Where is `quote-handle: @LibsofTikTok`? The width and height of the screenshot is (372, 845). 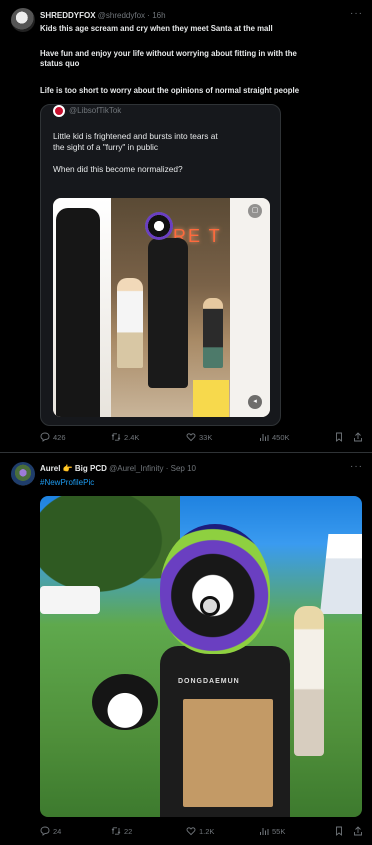
quote-handle: @LibsofTikTok is located at coordinates (95, 110).